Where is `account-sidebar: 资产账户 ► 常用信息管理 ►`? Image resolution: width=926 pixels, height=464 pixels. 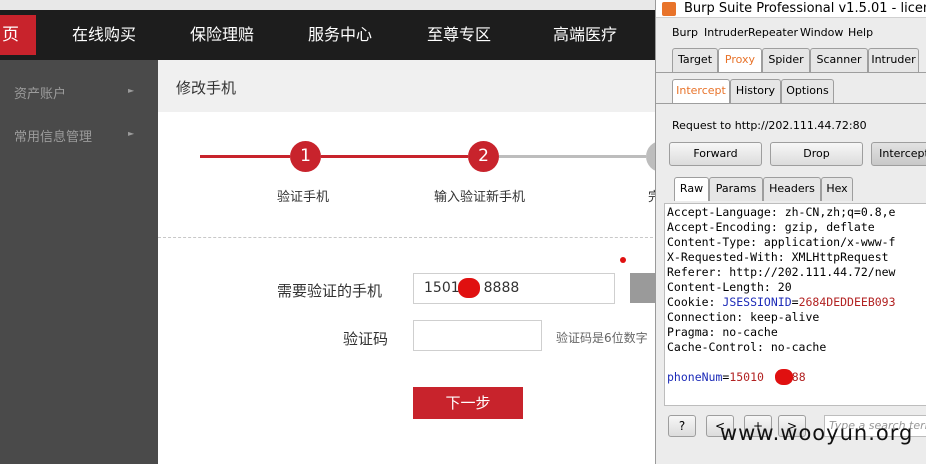
account-sidebar: 资产账户 ► 常用信息管理 ► is located at coordinates (79, 262).